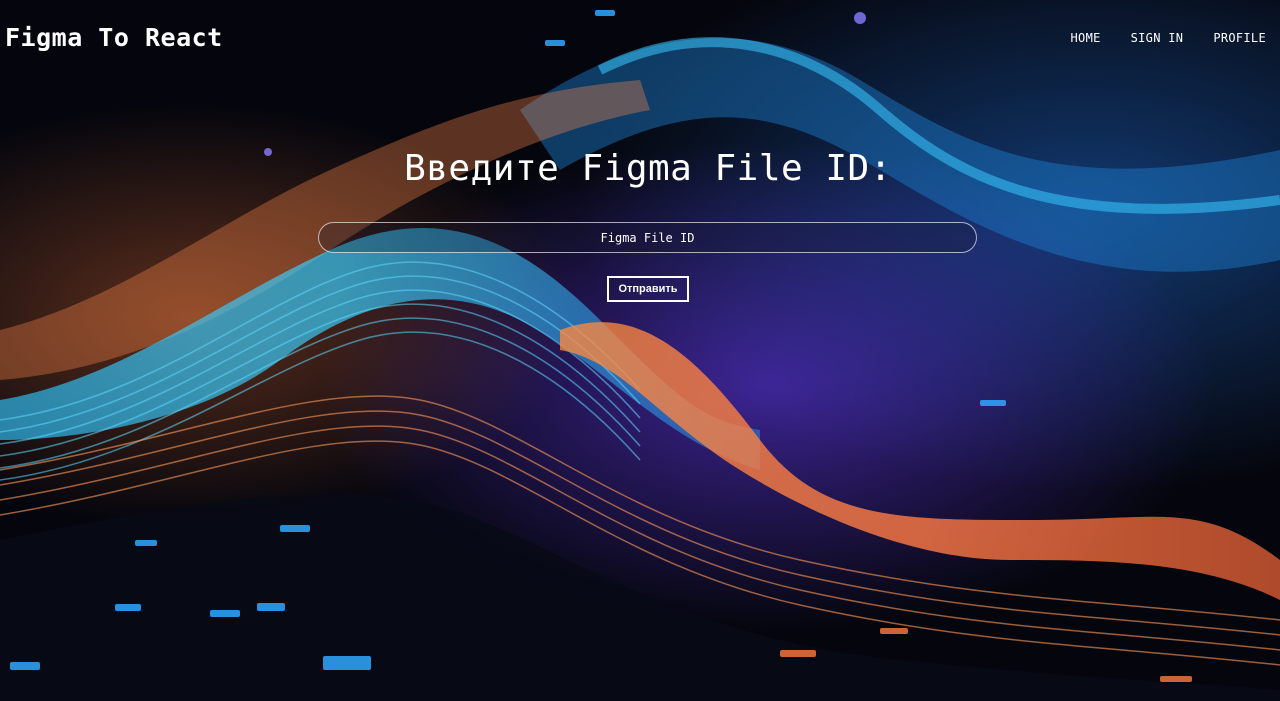 The height and width of the screenshot is (701, 1280). Describe the element at coordinates (647, 237) in the screenshot. I see `figma-file-id-input` at that location.